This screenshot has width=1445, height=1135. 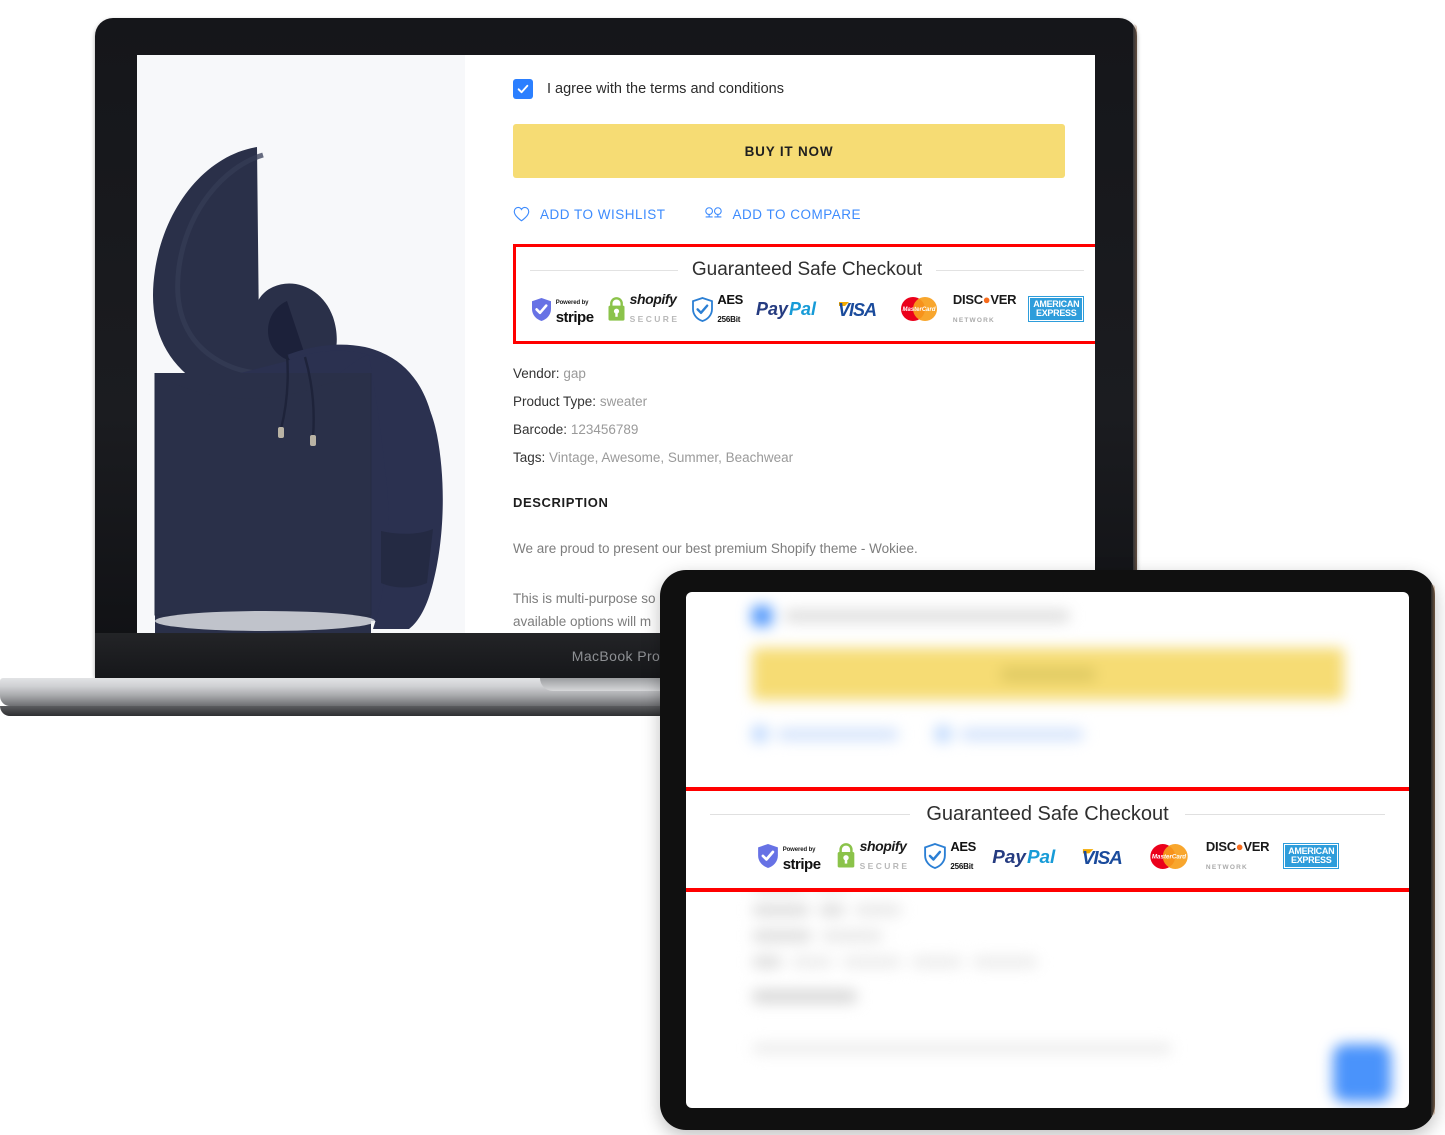 I want to click on tablet-mastercard-badge: MasterCard, so click(x=1169, y=856).